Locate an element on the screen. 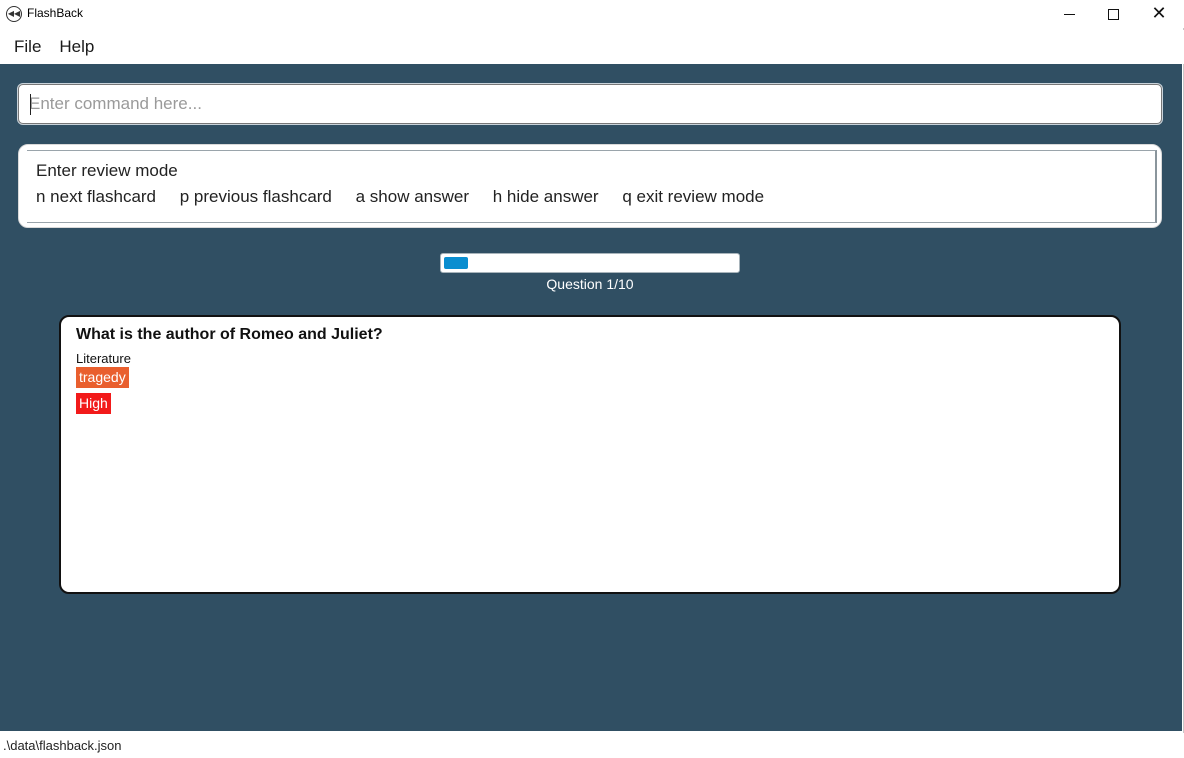 The height and width of the screenshot is (758, 1184). menu-help: Help is located at coordinates (76, 47).